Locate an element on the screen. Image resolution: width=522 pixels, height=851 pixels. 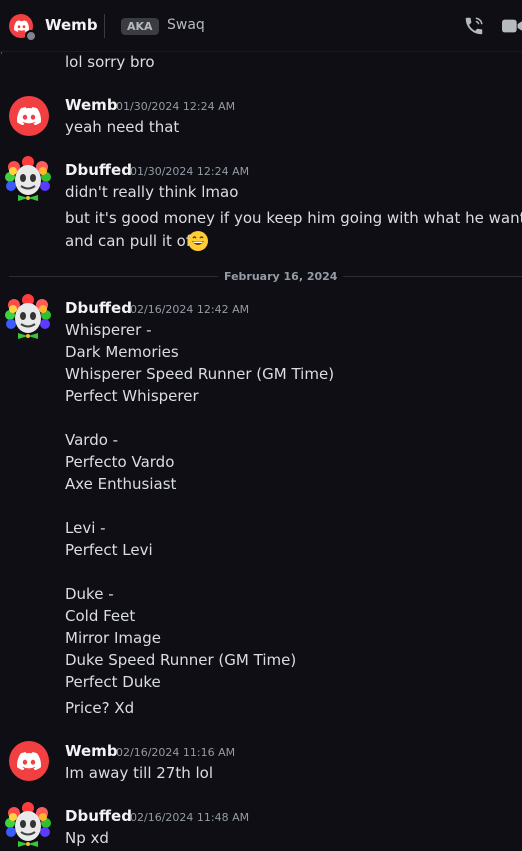
message-timestamp: 02/16/2024 12:42 AM is located at coordinates (190, 309).